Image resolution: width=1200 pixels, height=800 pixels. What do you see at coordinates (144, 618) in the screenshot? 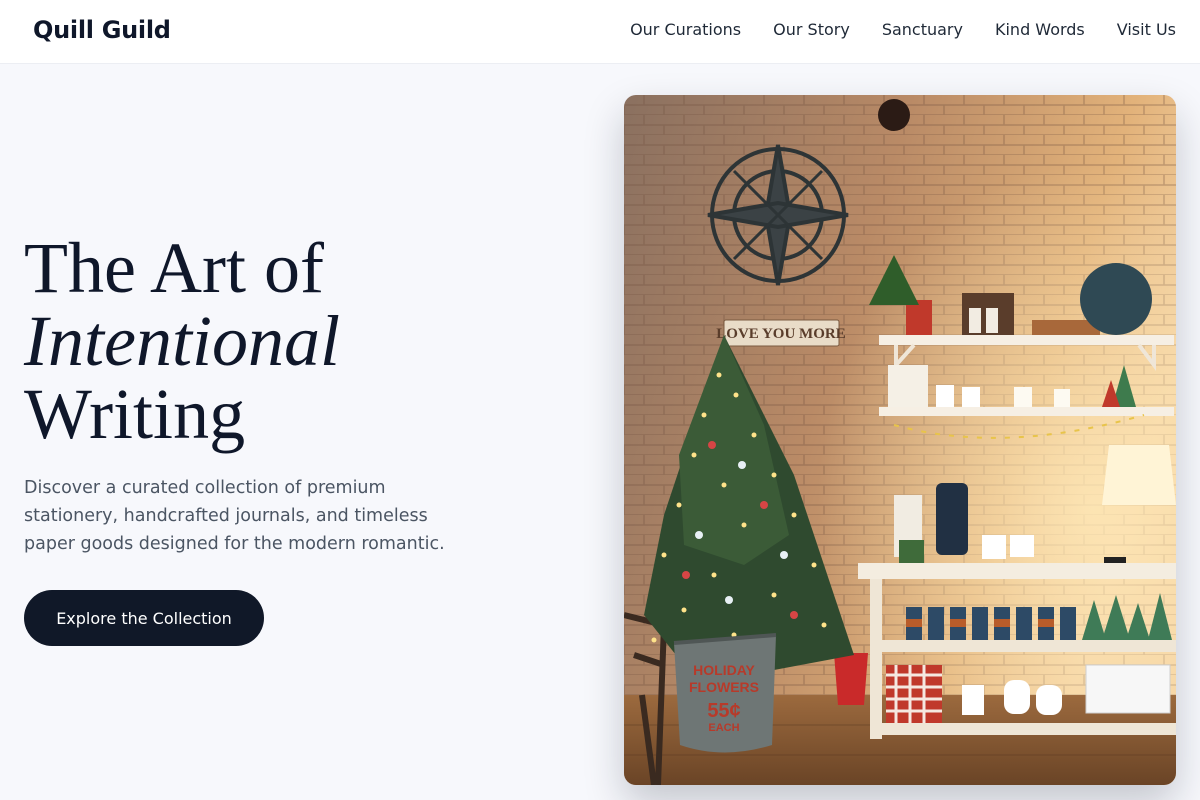
I see `explore-collection-button: Explore the Collection` at bounding box center [144, 618].